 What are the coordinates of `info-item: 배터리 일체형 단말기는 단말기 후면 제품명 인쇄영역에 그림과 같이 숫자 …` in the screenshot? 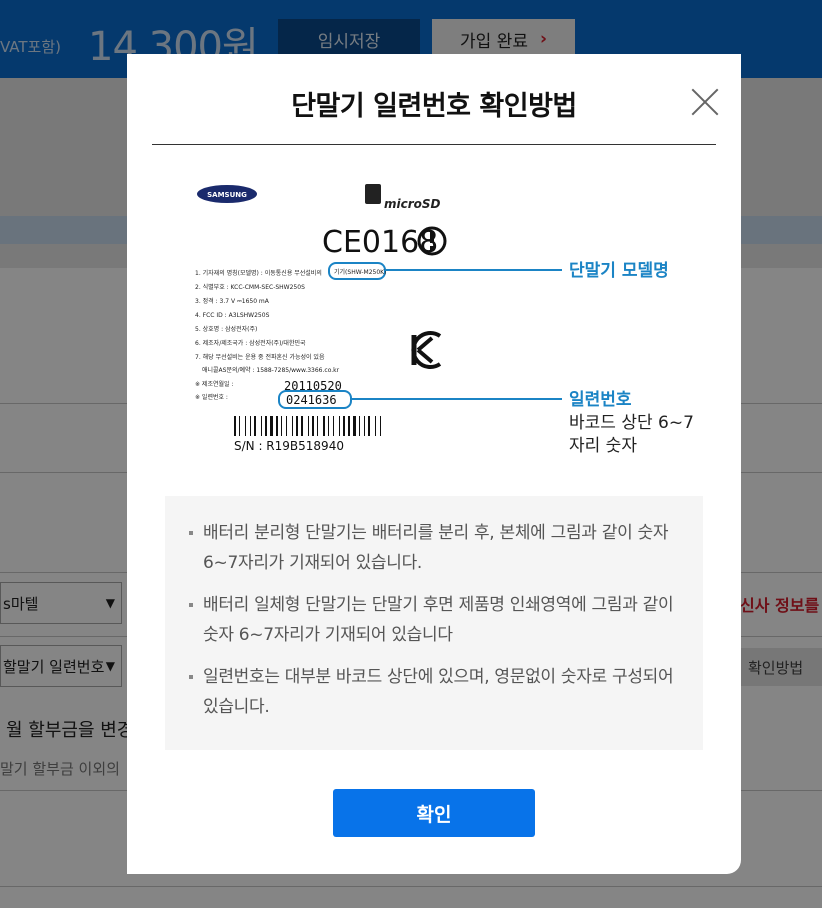 It's located at (434, 620).